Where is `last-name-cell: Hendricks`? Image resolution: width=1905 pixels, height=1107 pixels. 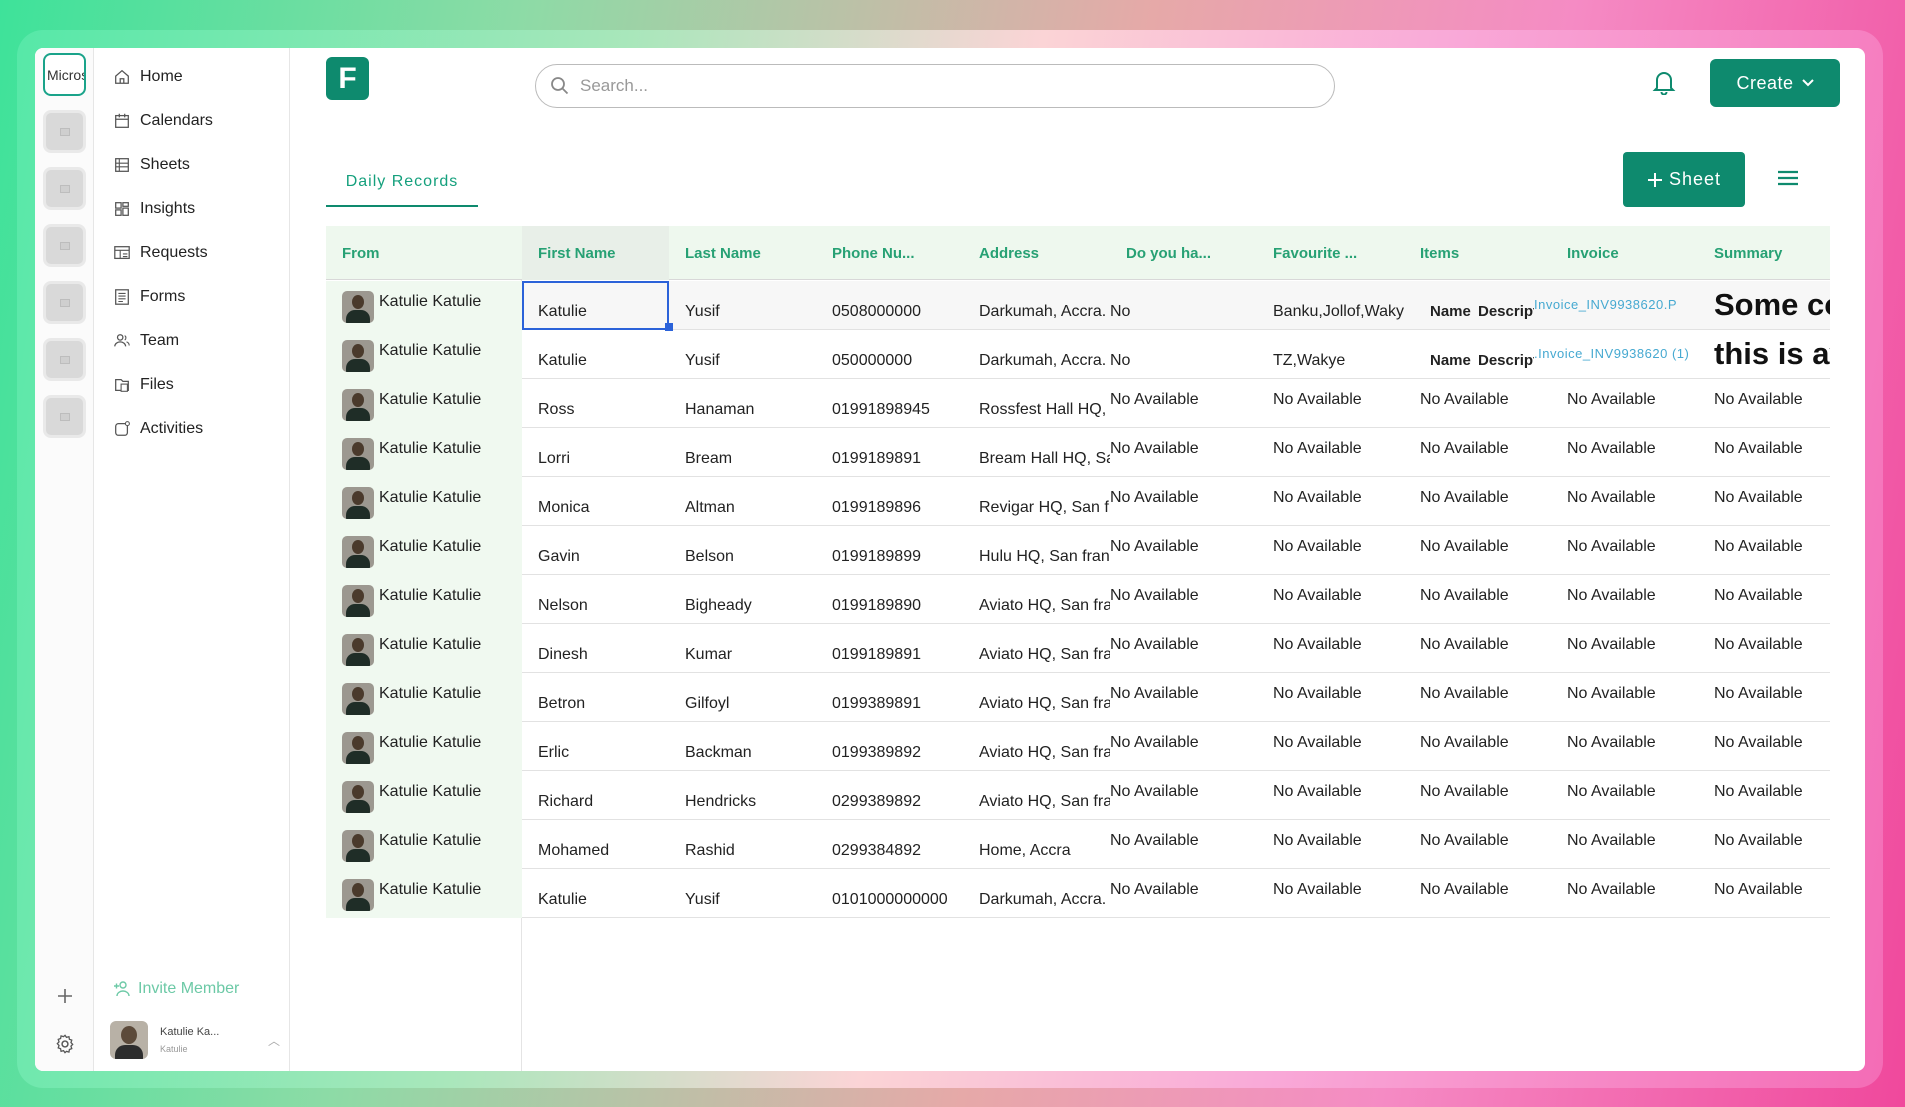 last-name-cell: Hendricks is located at coordinates (742, 795).